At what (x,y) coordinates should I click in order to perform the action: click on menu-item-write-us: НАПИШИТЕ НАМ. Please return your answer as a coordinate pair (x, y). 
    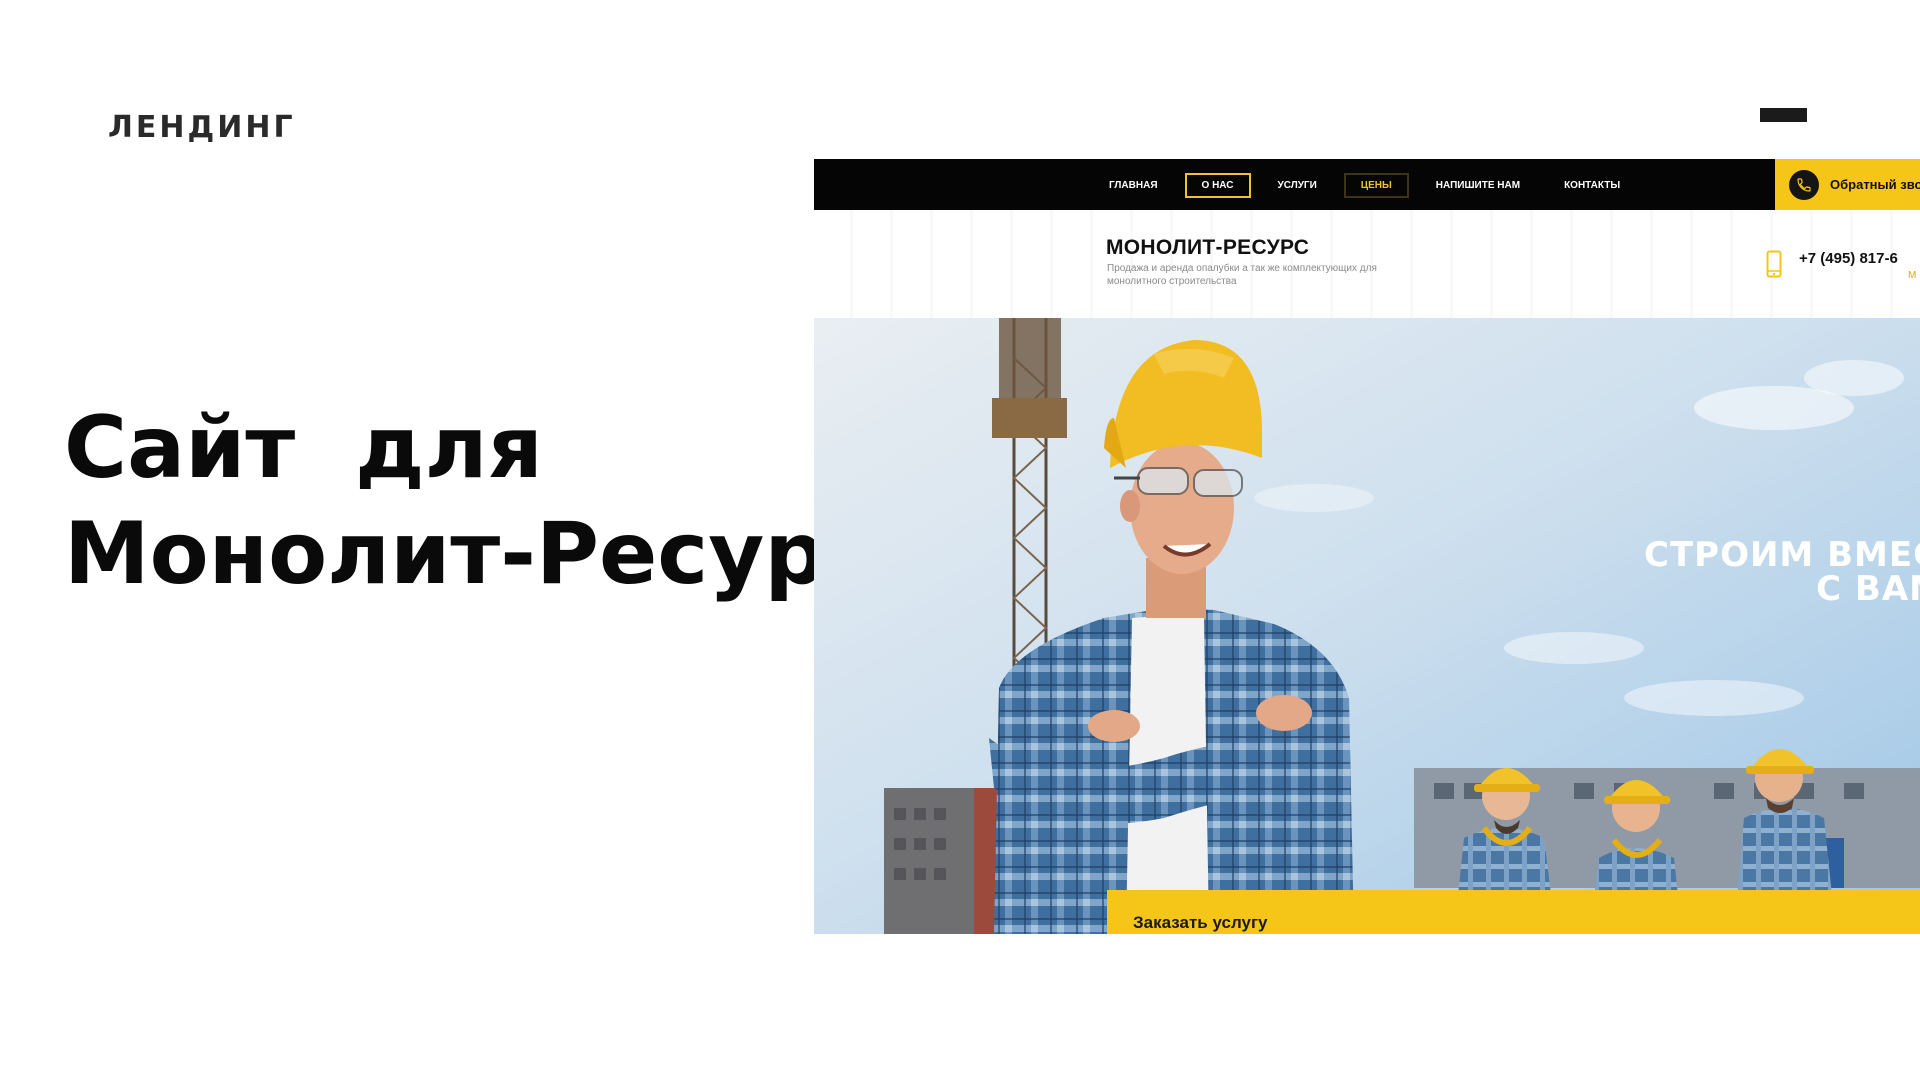
    Looking at the image, I should click on (1478, 185).